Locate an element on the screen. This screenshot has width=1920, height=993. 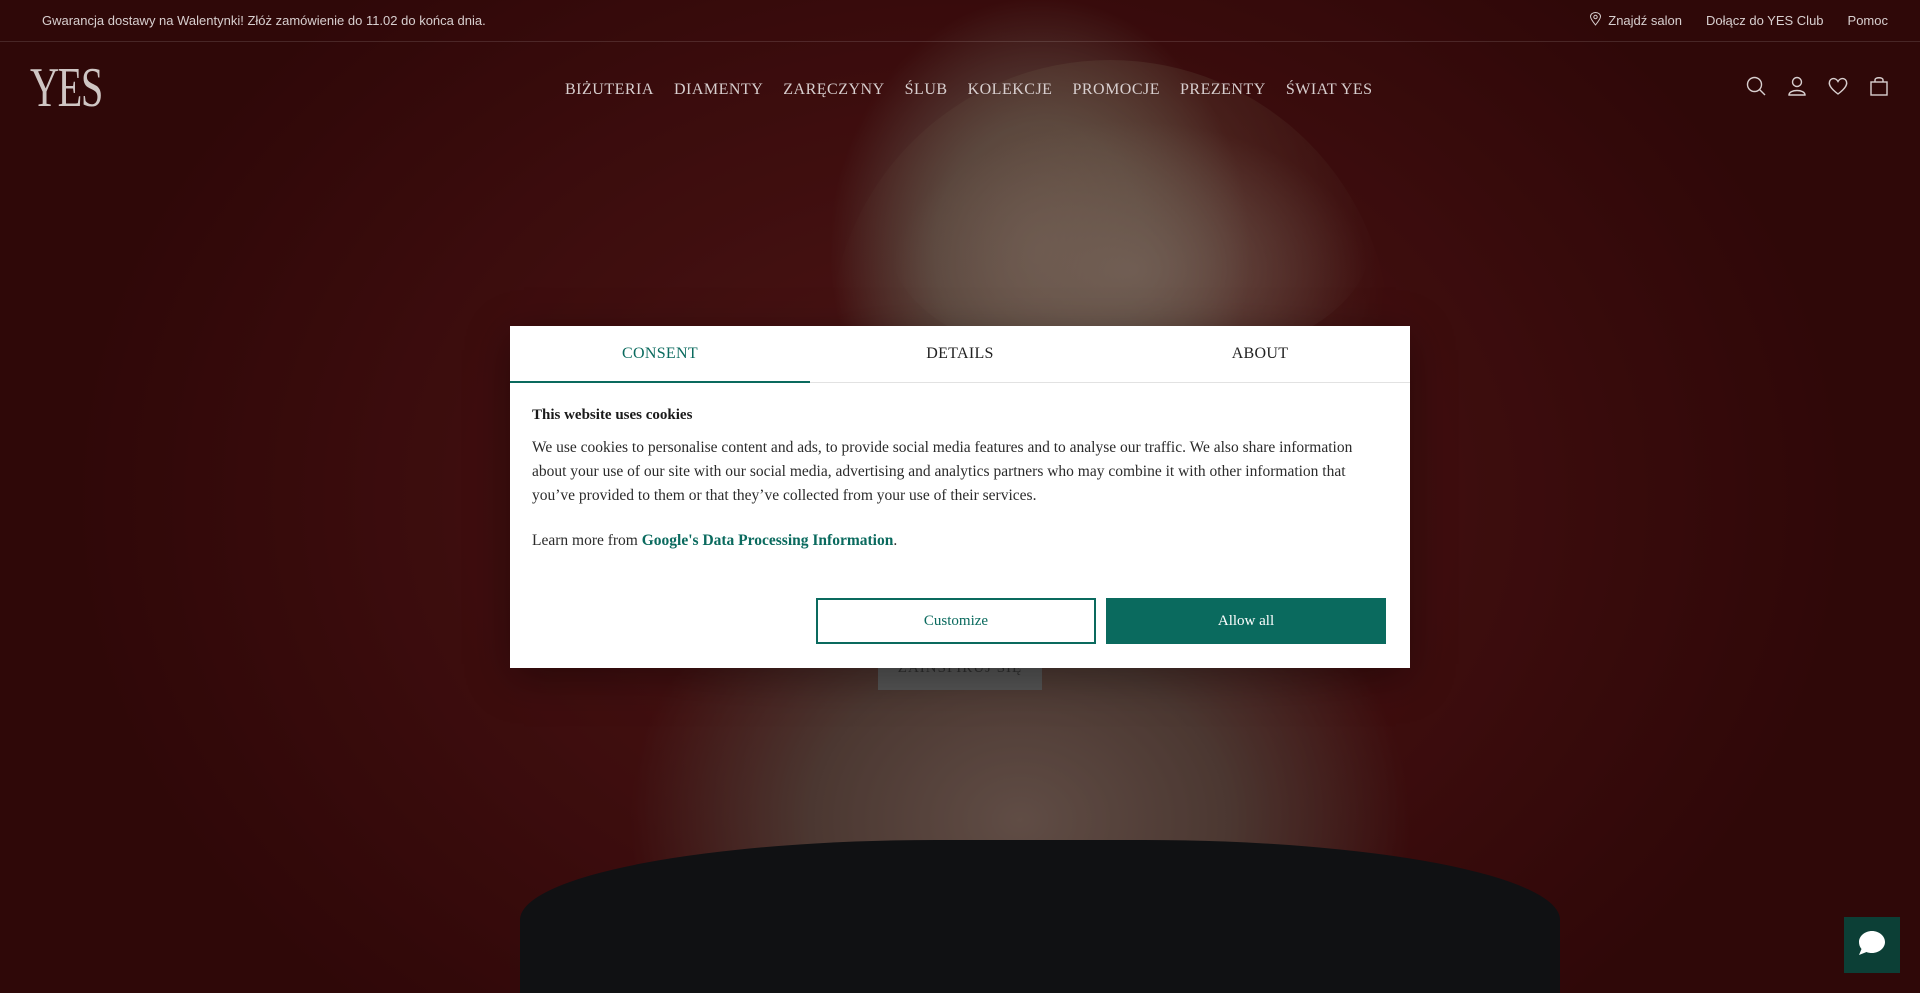
wishlist-icon is located at coordinates (1837, 86).